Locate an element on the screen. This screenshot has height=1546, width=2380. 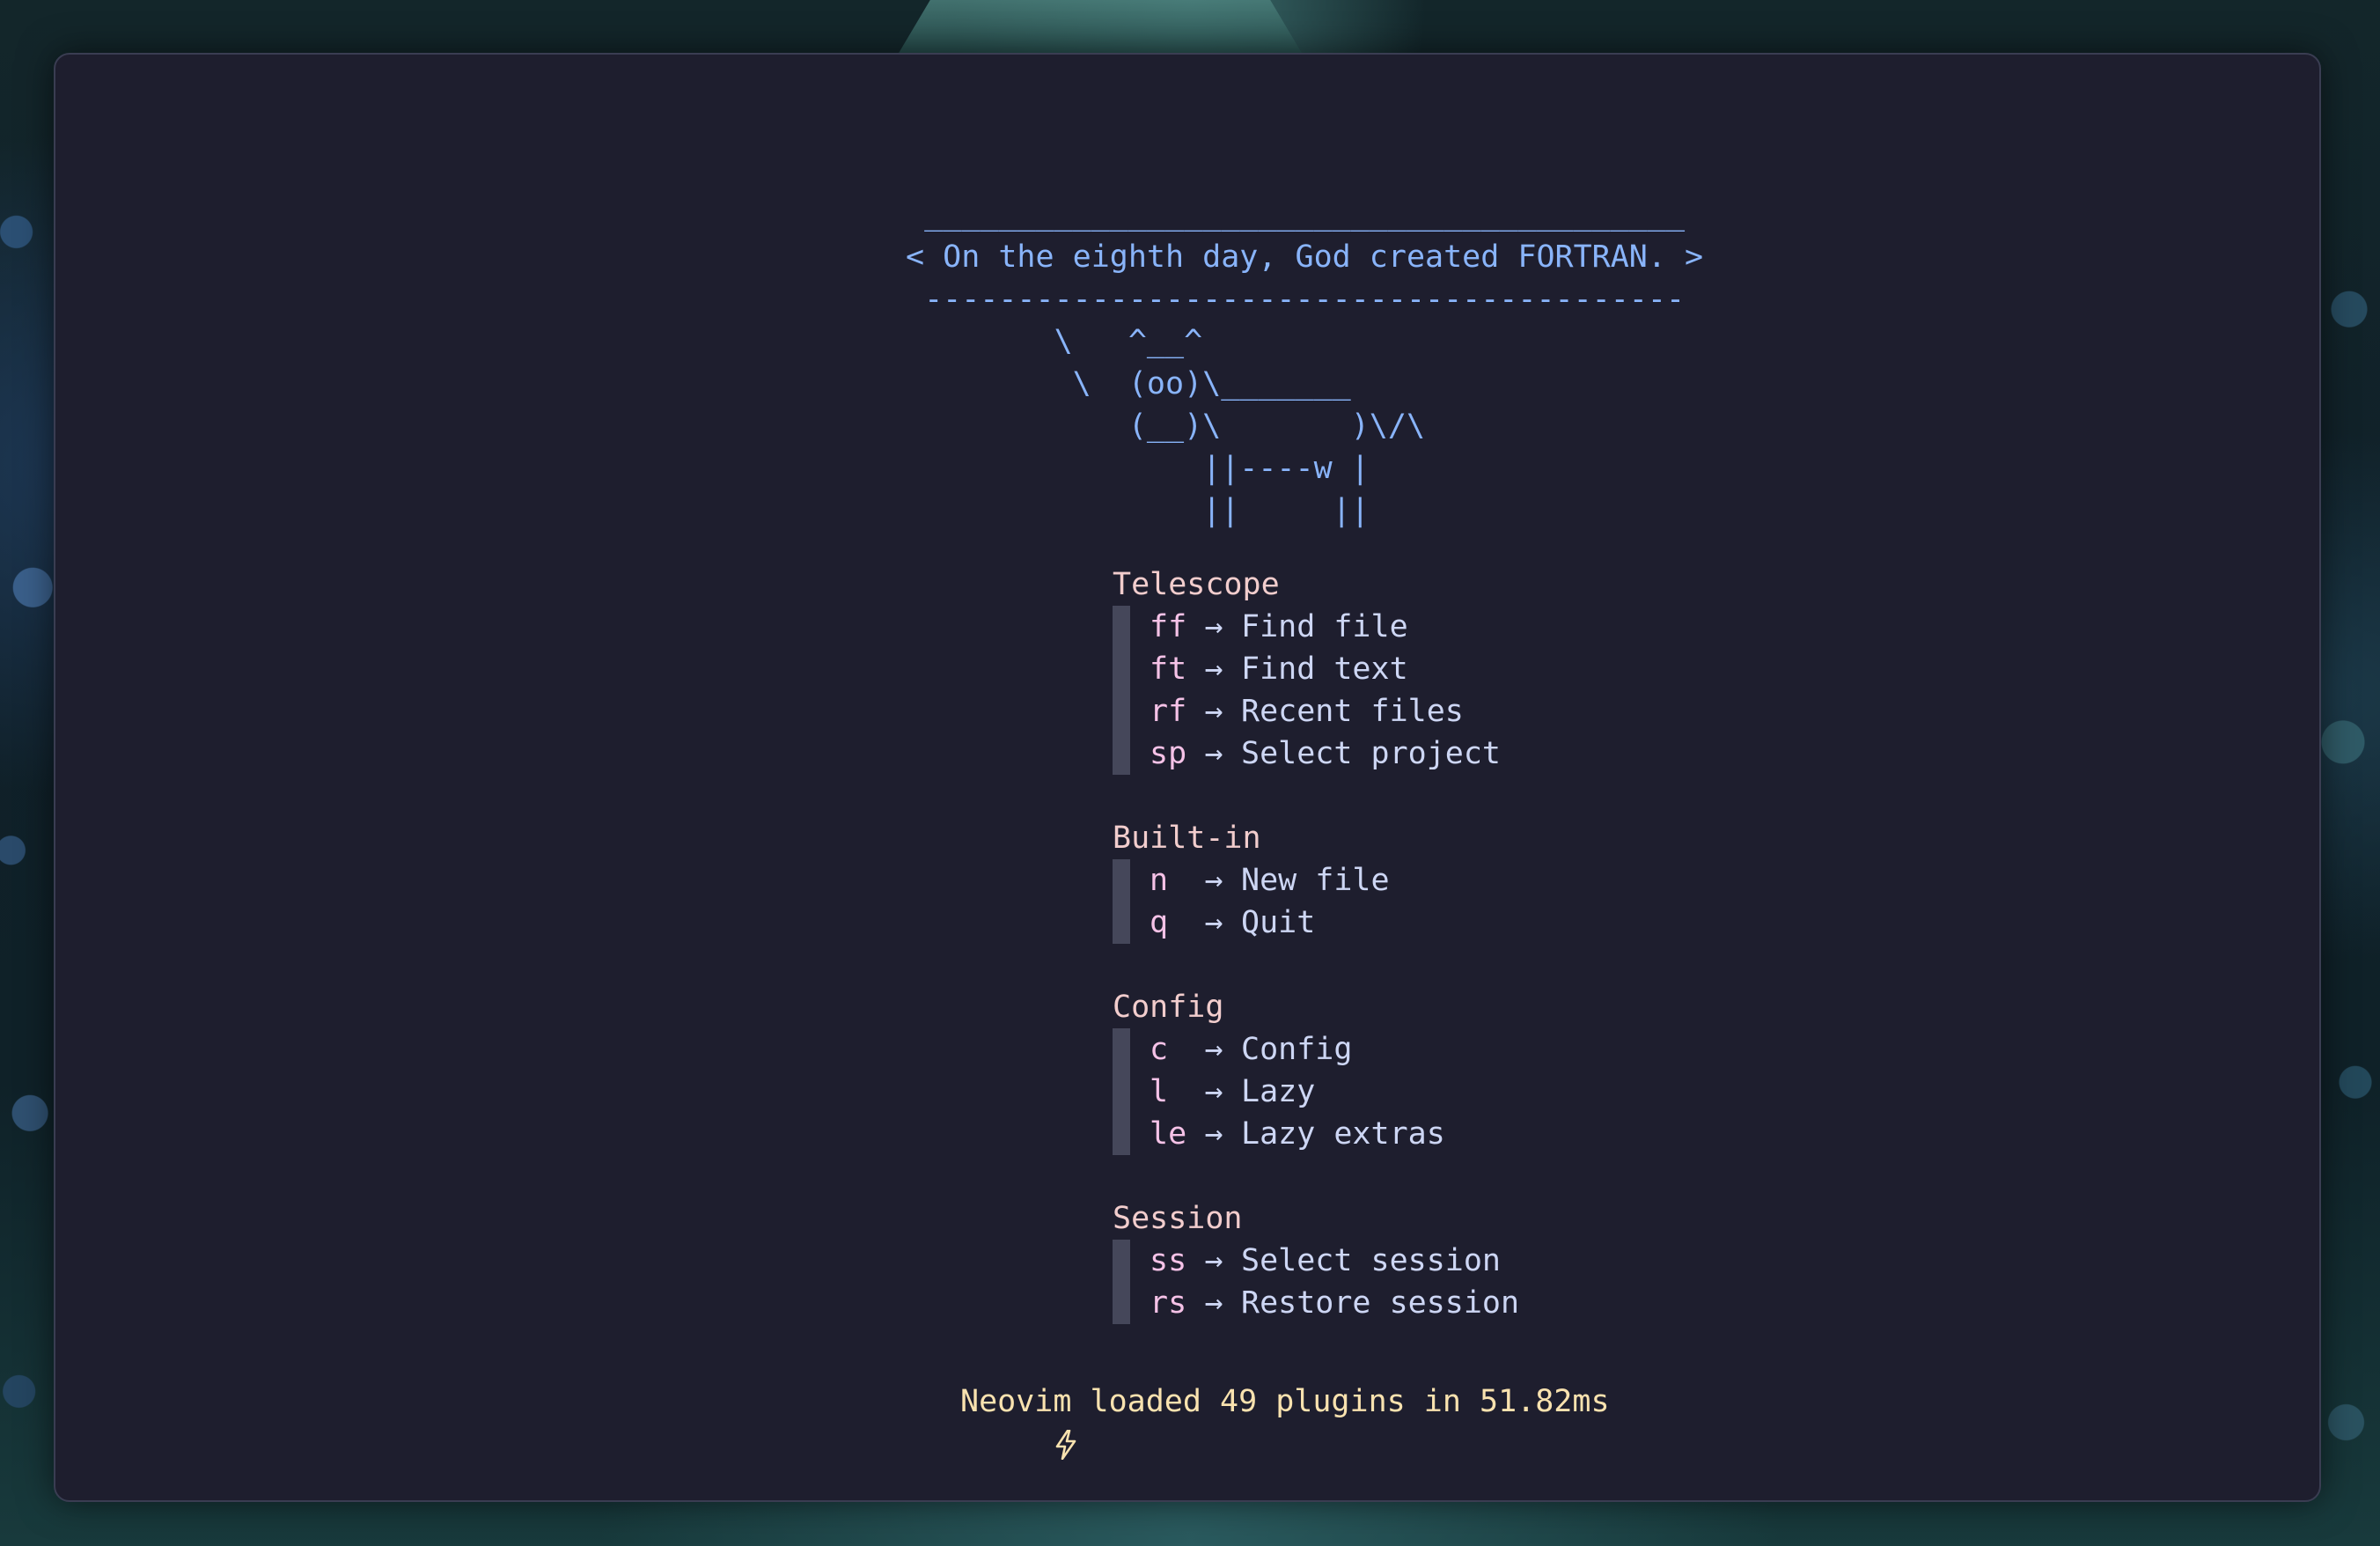
startup-stats: Neovim loaded 49 plugins in 51.82ms is located at coordinates (1285, 1401).